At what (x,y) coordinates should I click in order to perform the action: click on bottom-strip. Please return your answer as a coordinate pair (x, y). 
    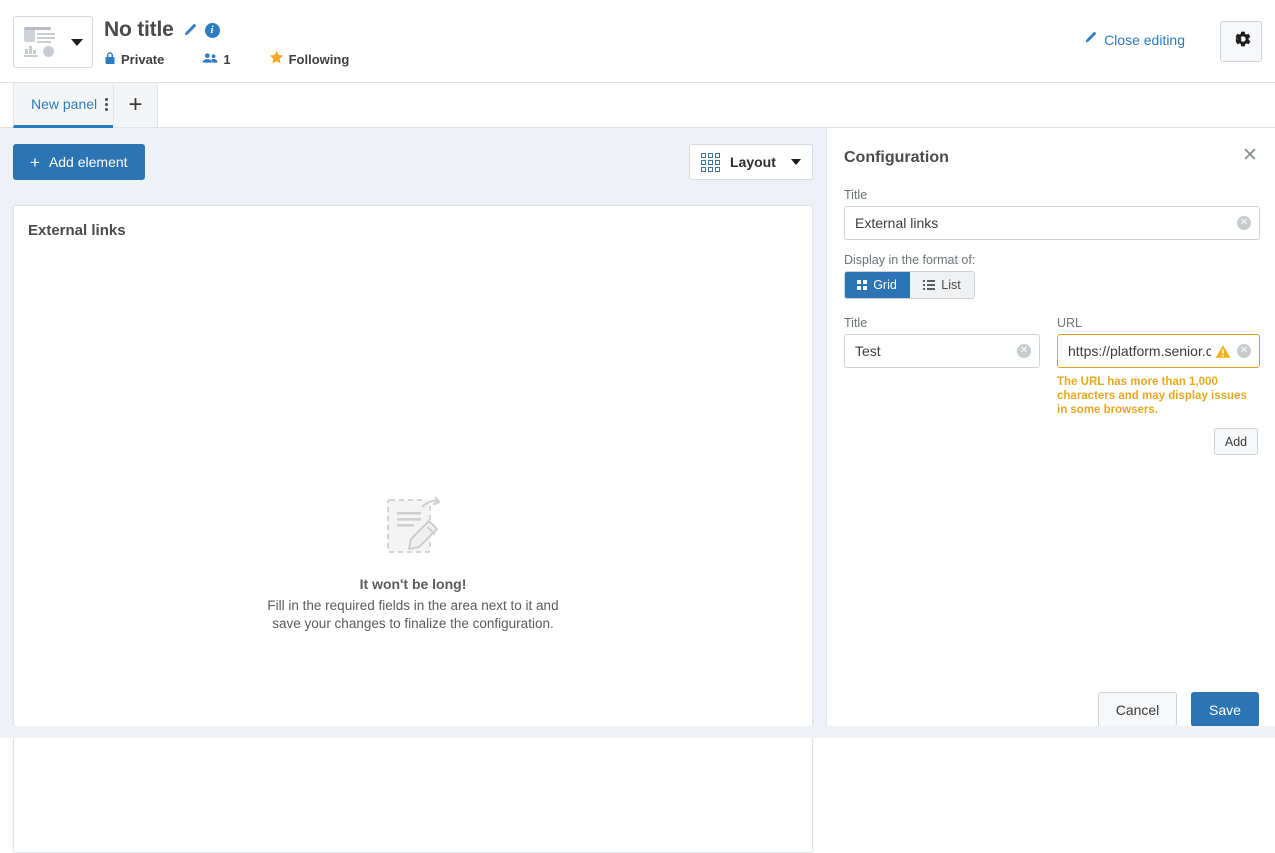
    Looking at the image, I should click on (637, 732).